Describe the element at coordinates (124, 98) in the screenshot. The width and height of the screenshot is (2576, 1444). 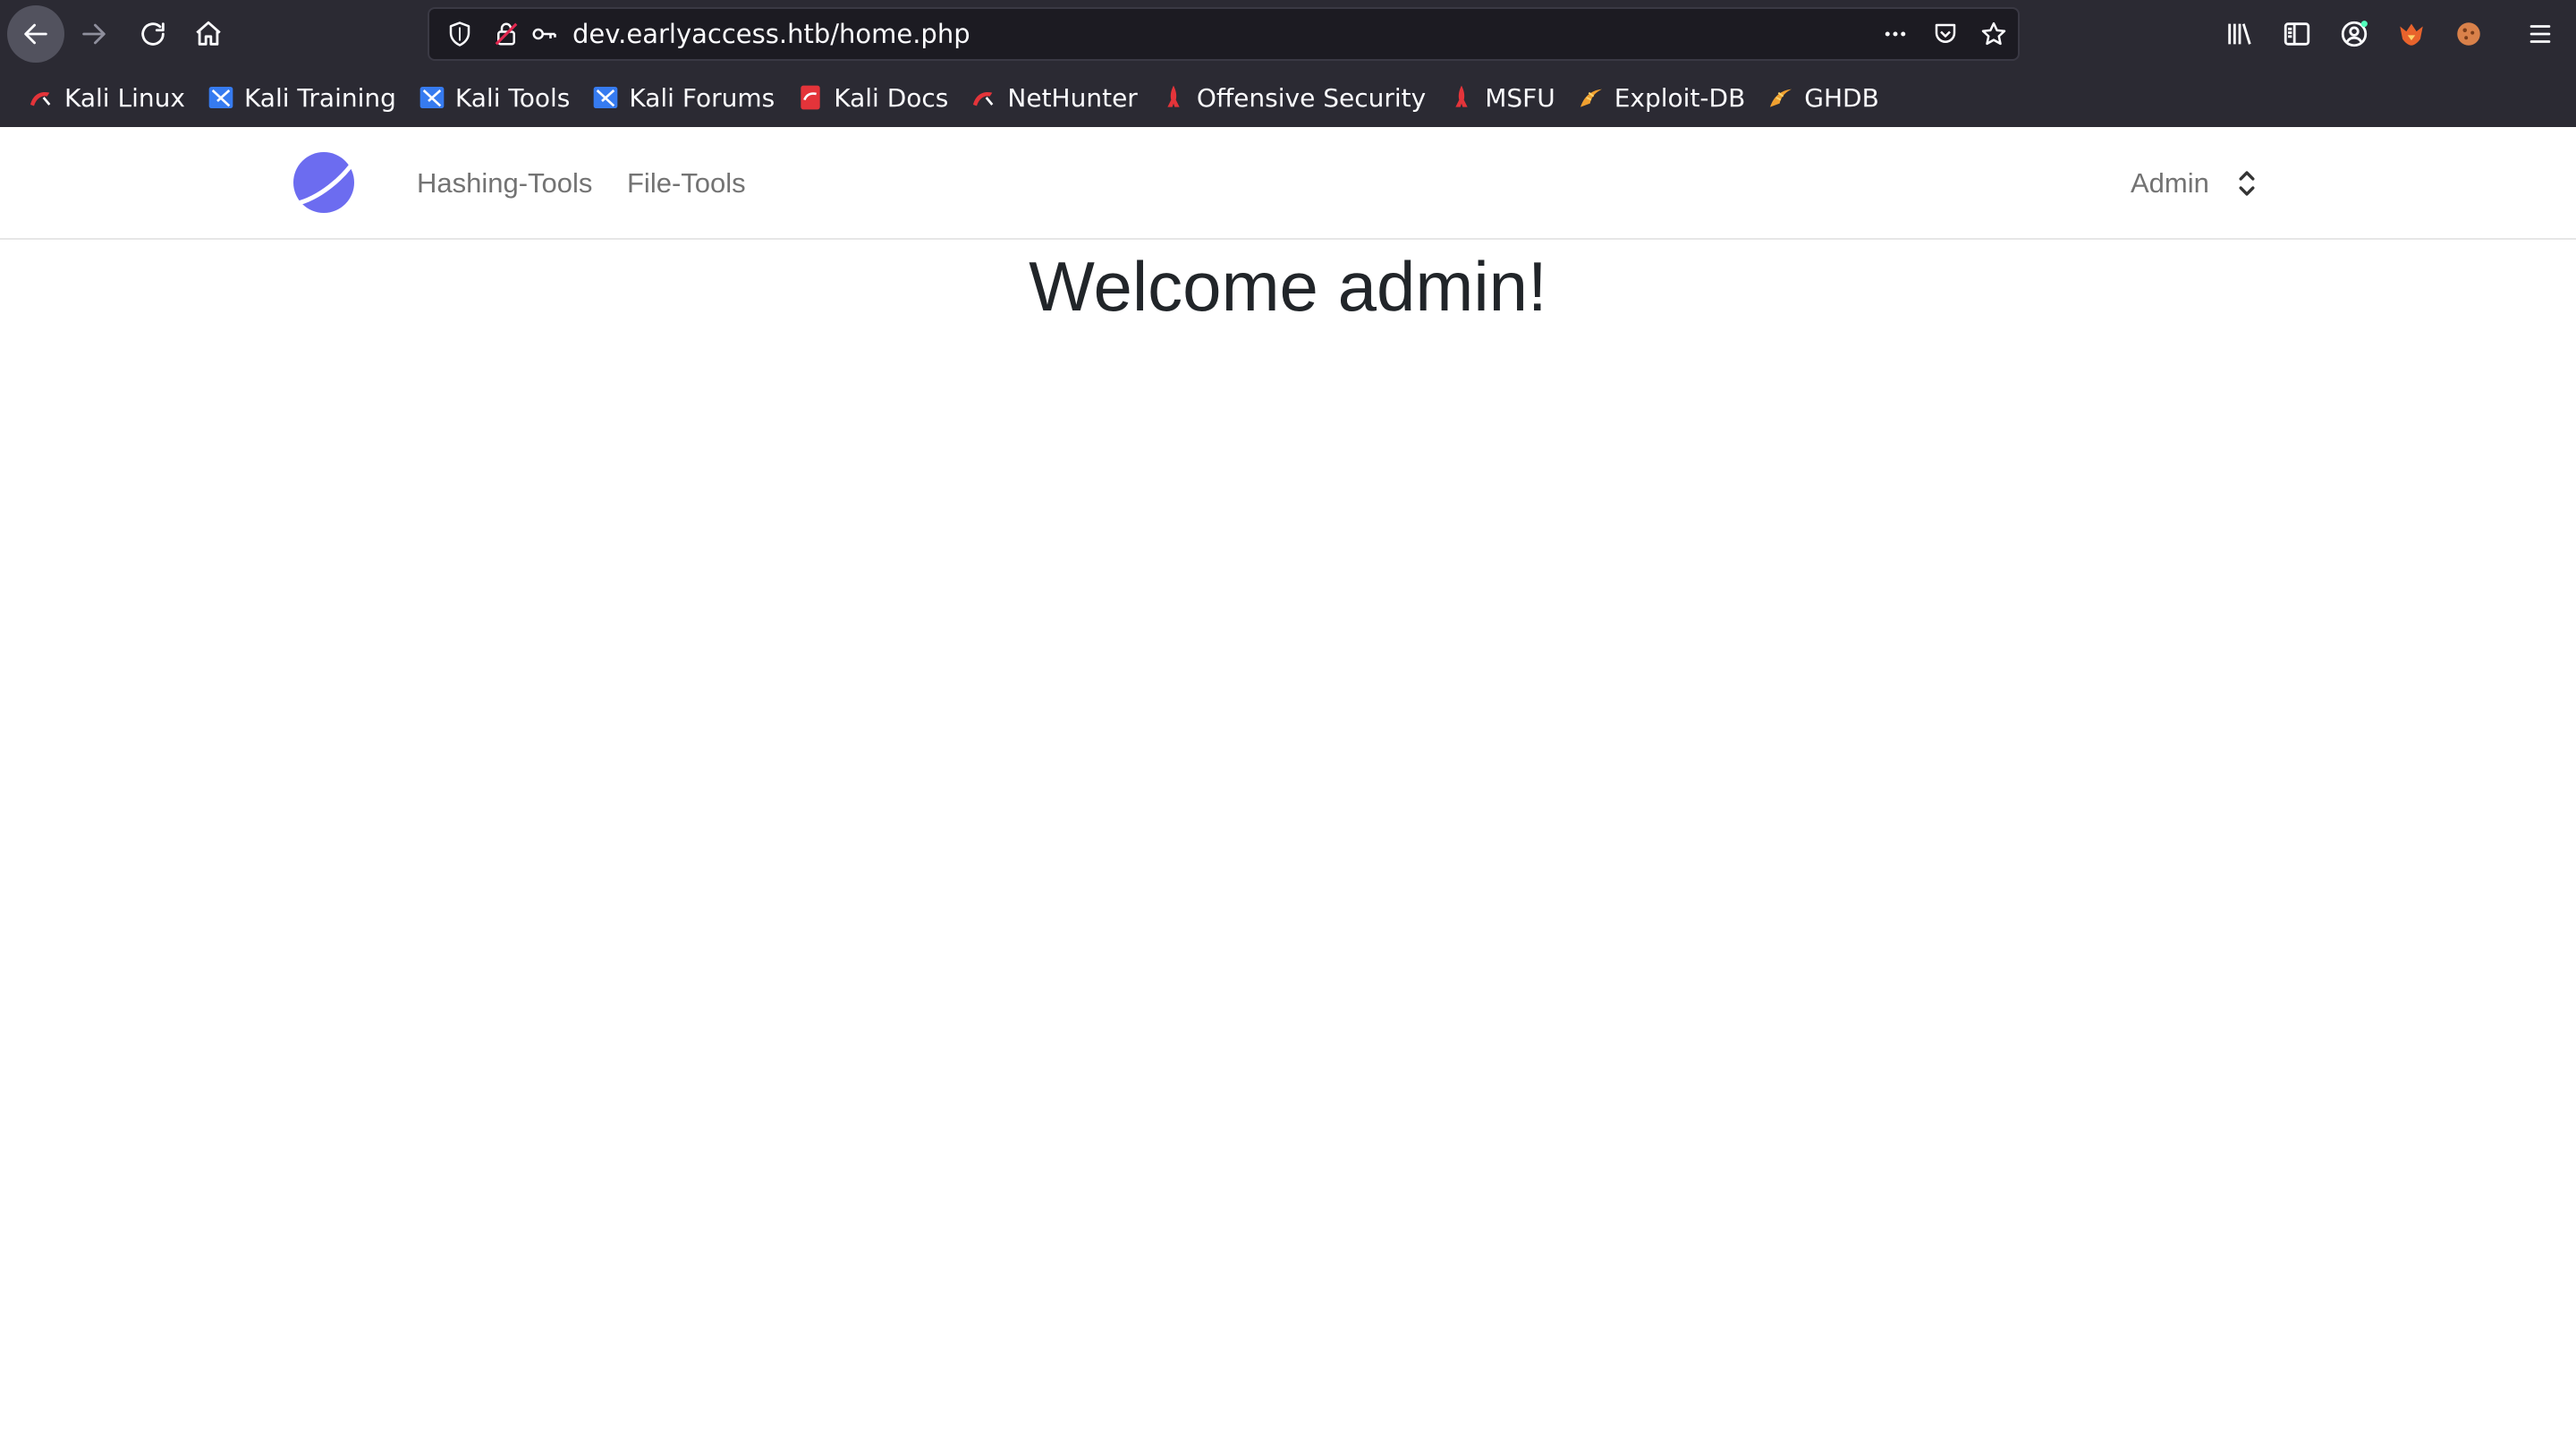
I see `bookmark-label: Kali Linux` at that location.